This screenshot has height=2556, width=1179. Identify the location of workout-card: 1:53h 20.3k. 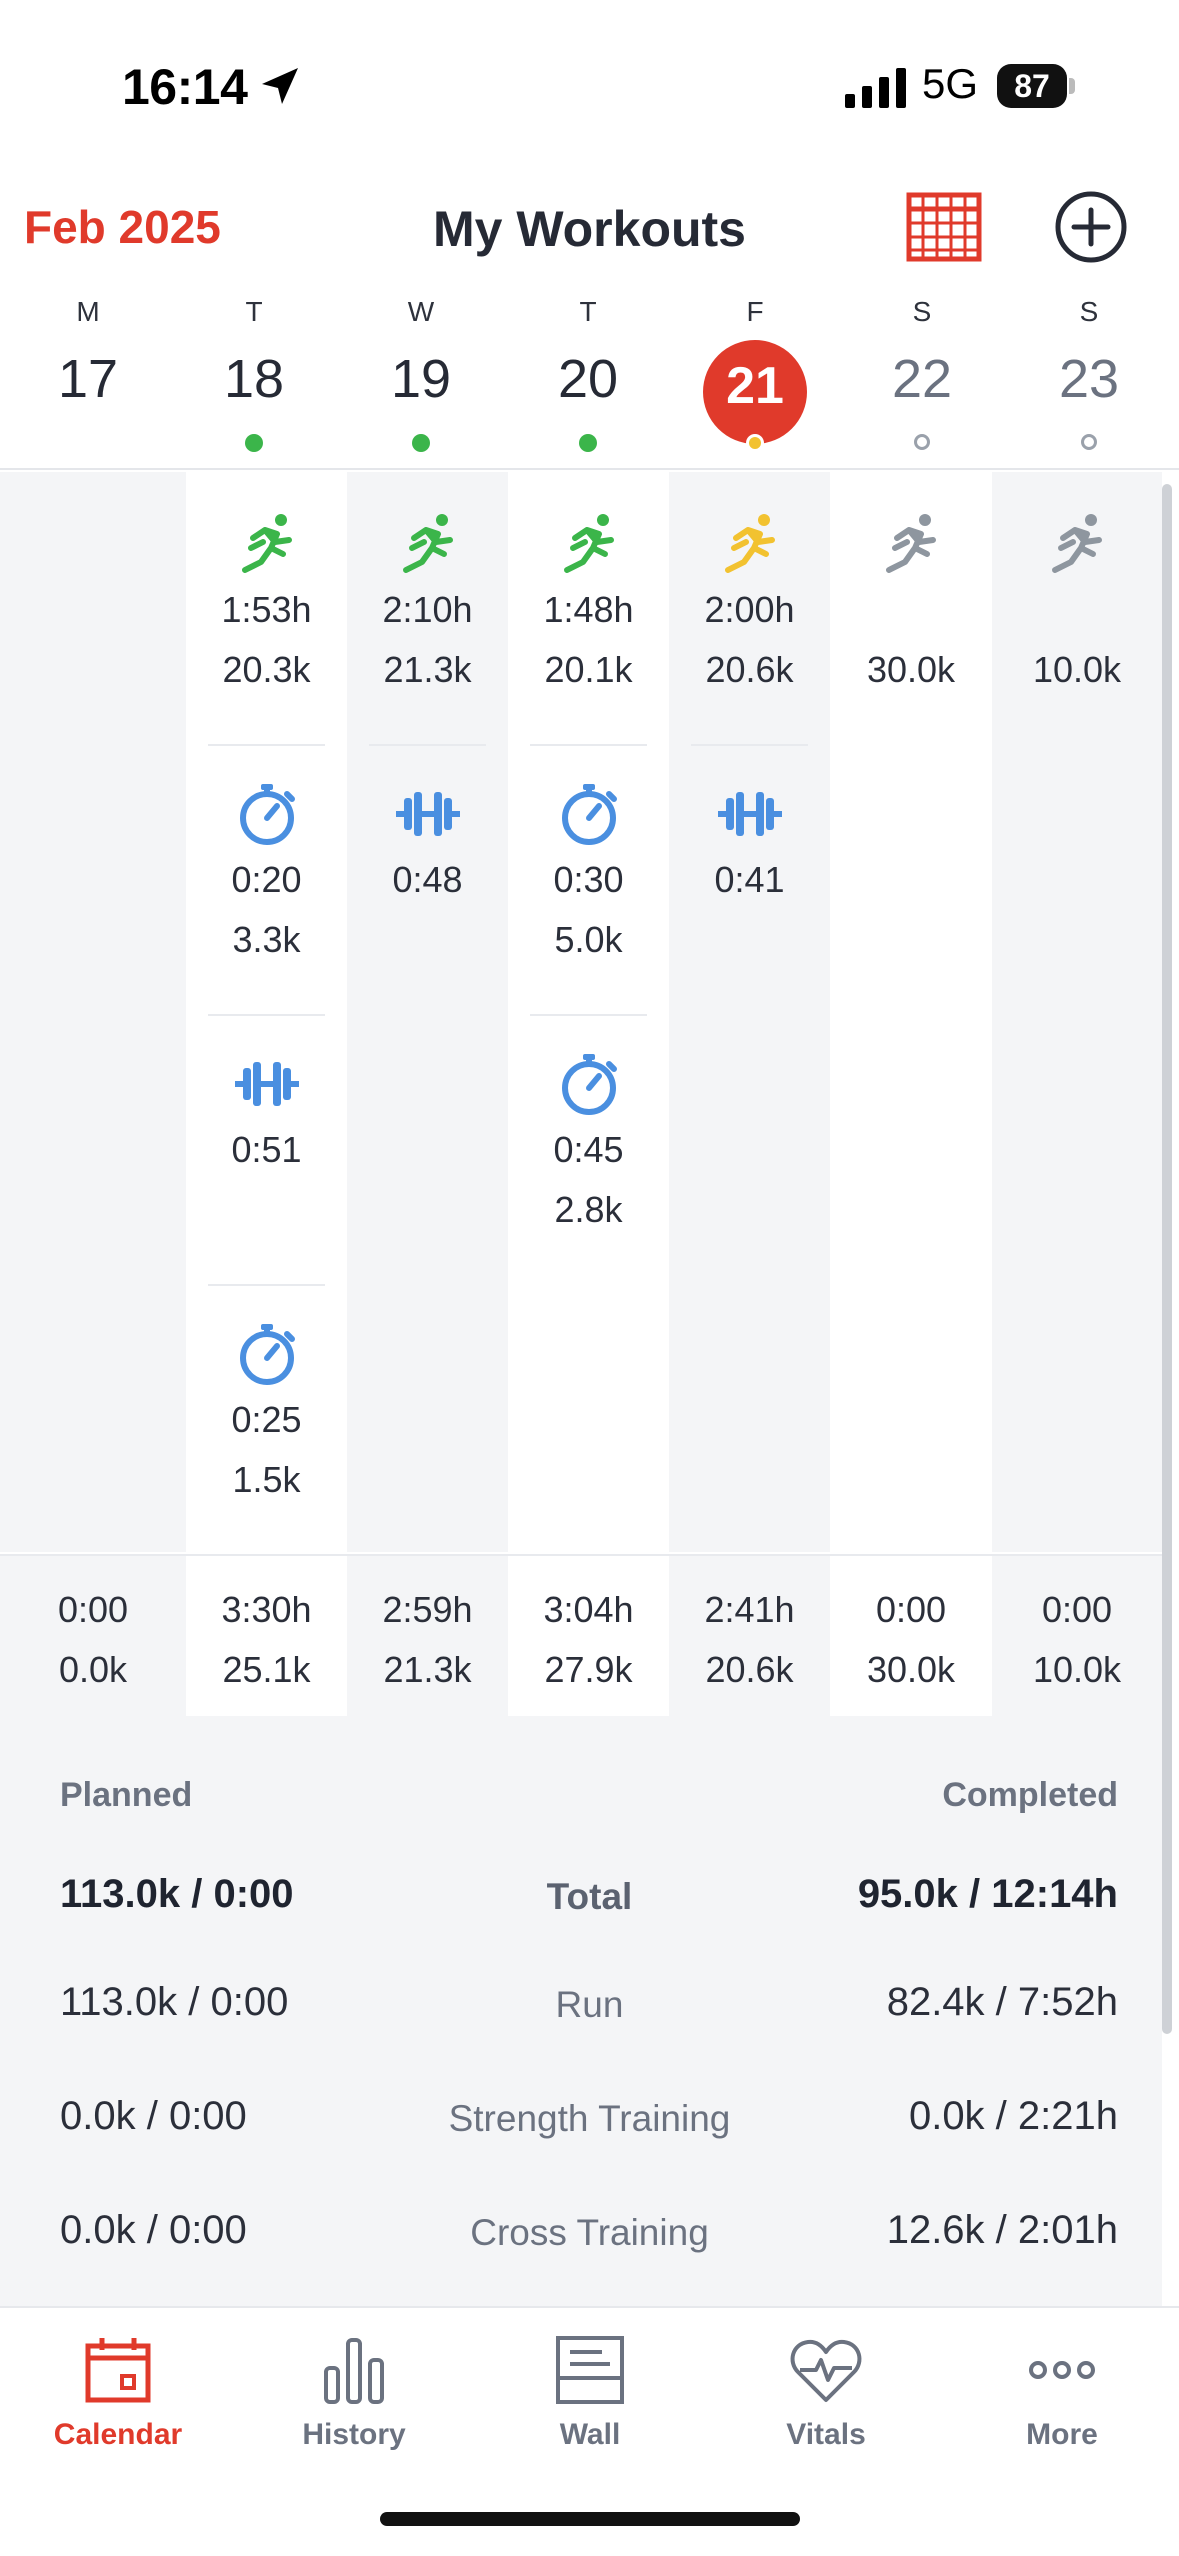
(266, 604).